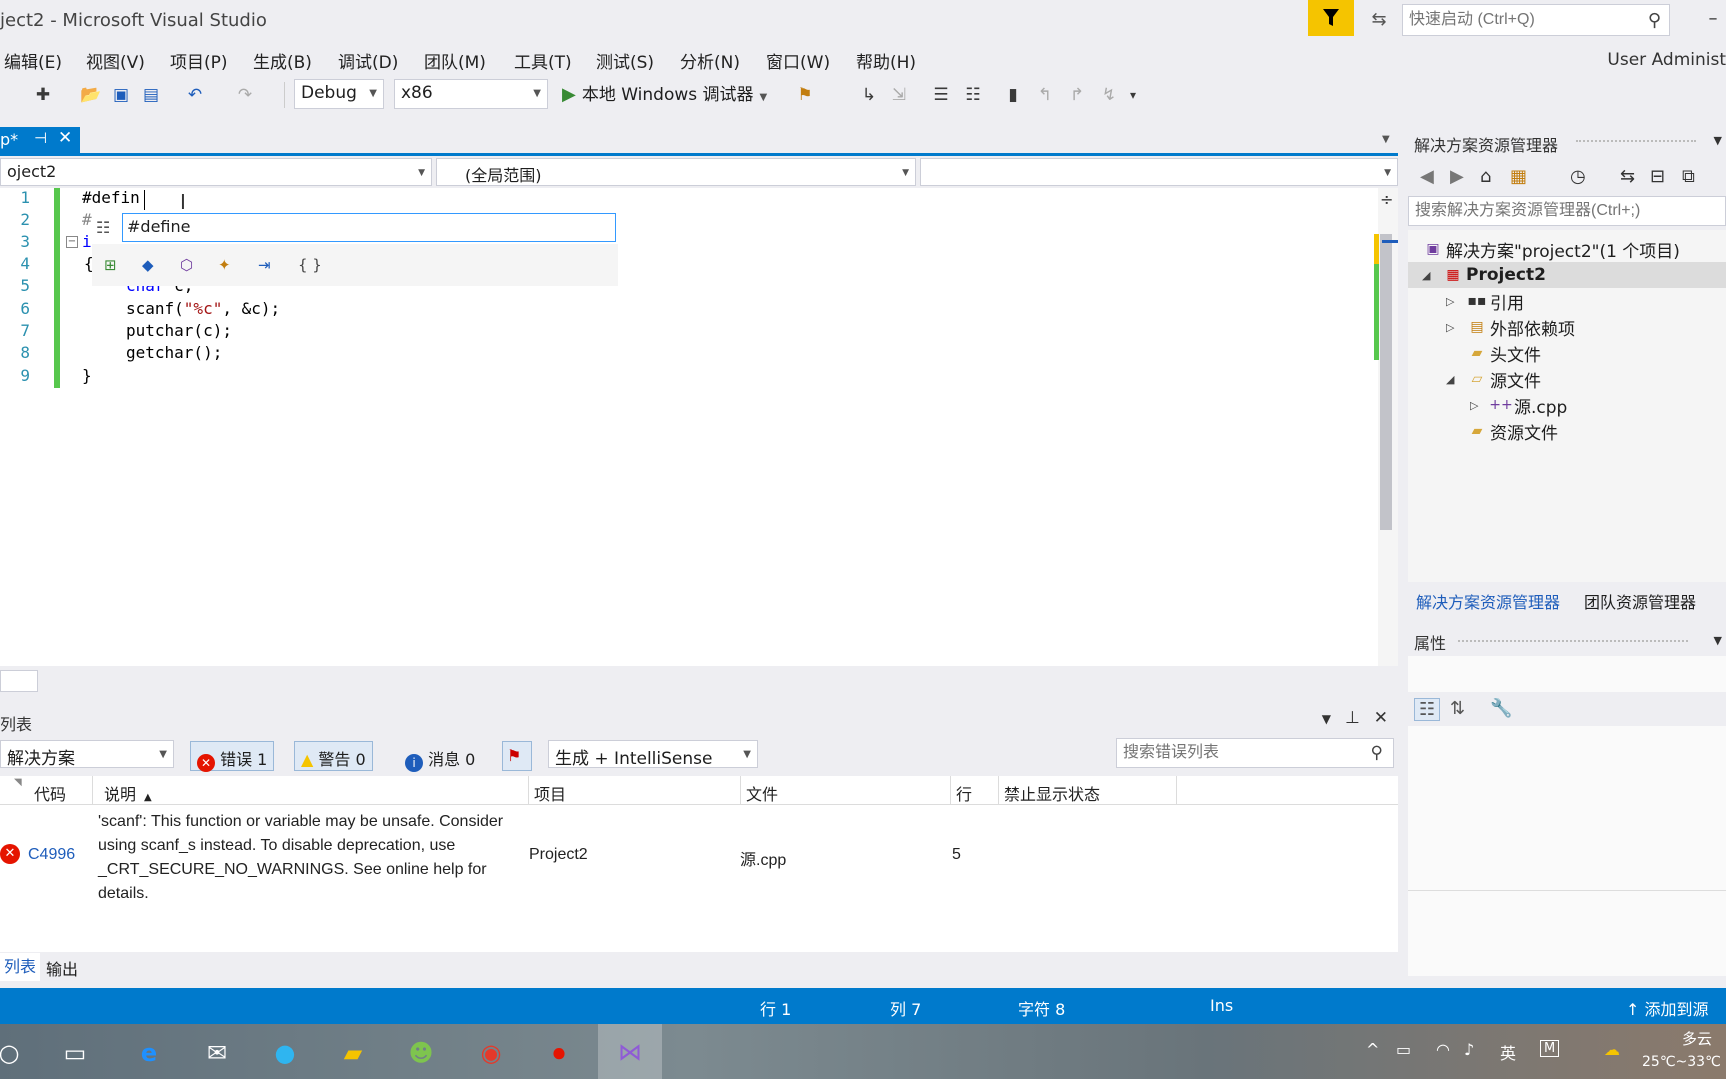 This screenshot has height=1079, width=1726. Describe the element at coordinates (121, 95) in the screenshot. I see `save-icon: ▣` at that location.